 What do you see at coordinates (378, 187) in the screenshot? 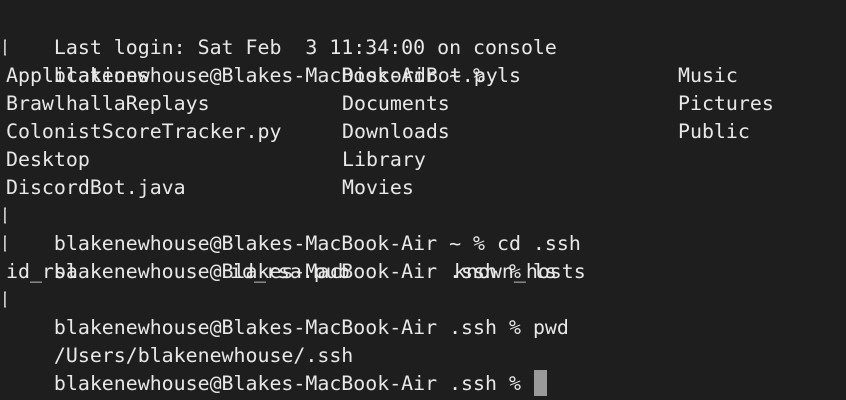
I see `ls-entry: Movies` at bounding box center [378, 187].